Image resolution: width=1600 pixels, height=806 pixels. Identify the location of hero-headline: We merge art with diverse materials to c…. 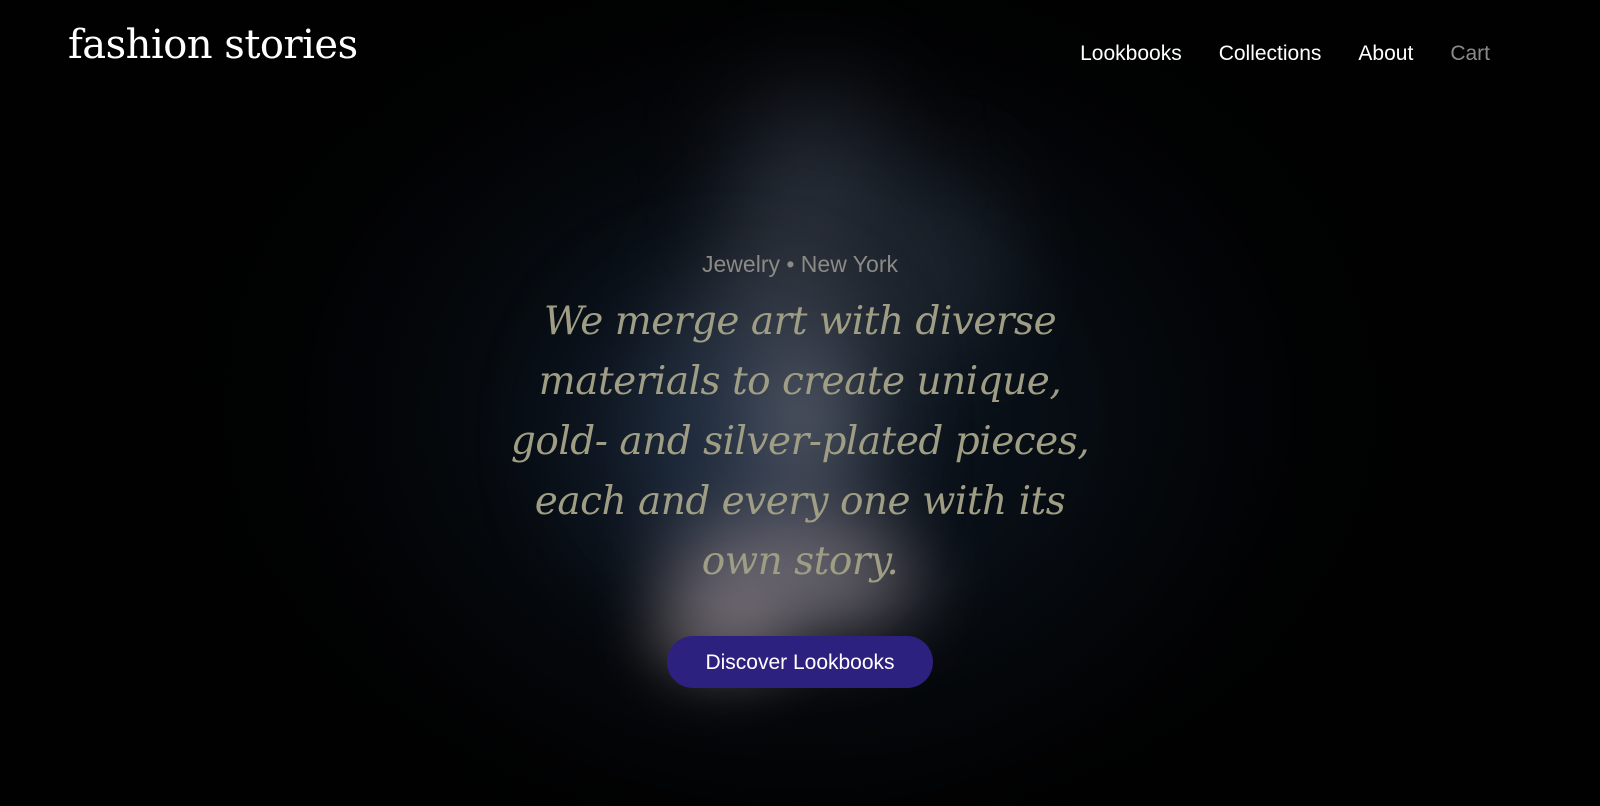
(800, 441).